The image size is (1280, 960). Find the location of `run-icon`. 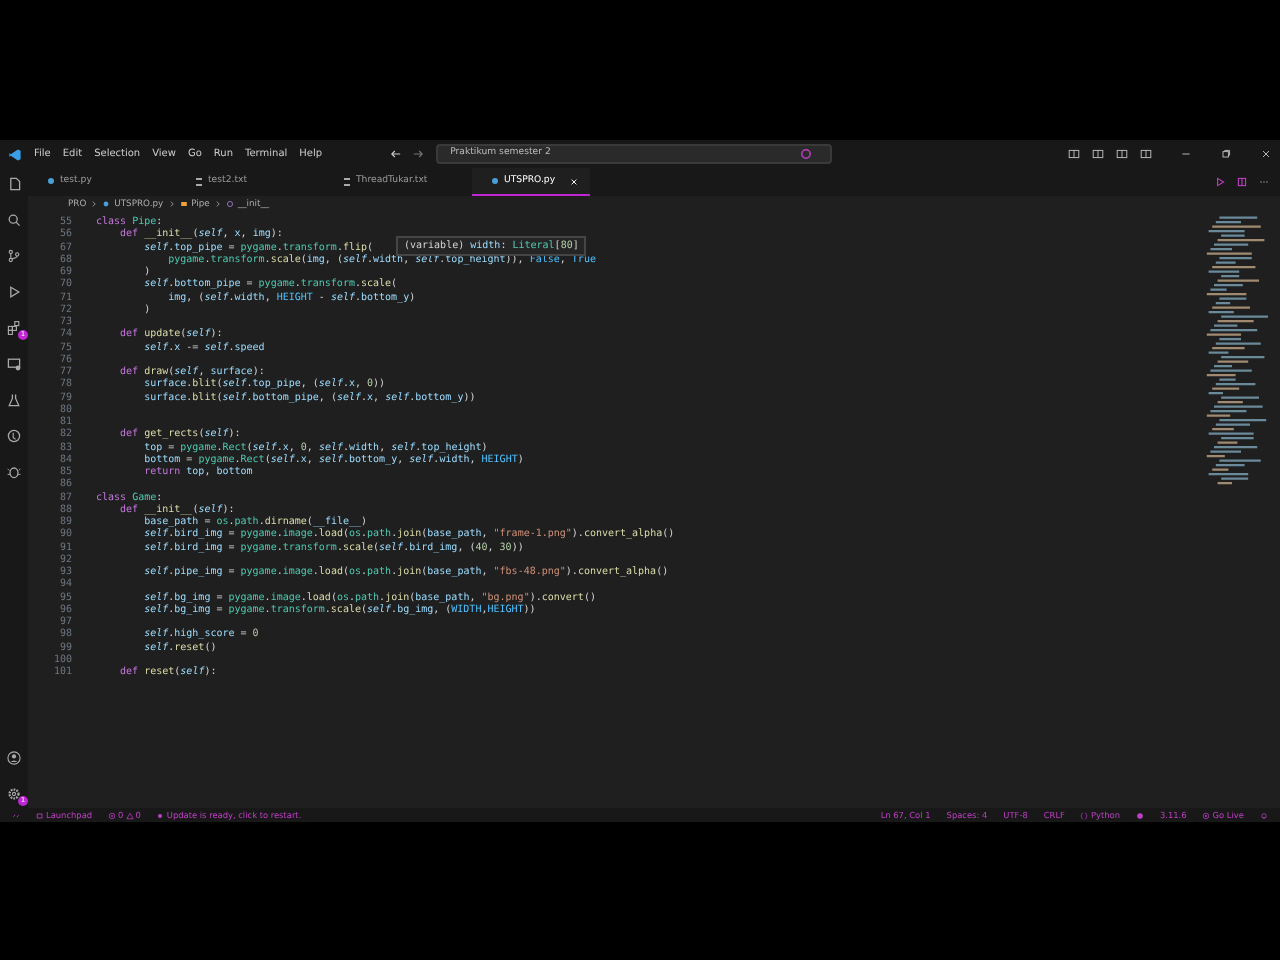

run-icon is located at coordinates (1220, 182).